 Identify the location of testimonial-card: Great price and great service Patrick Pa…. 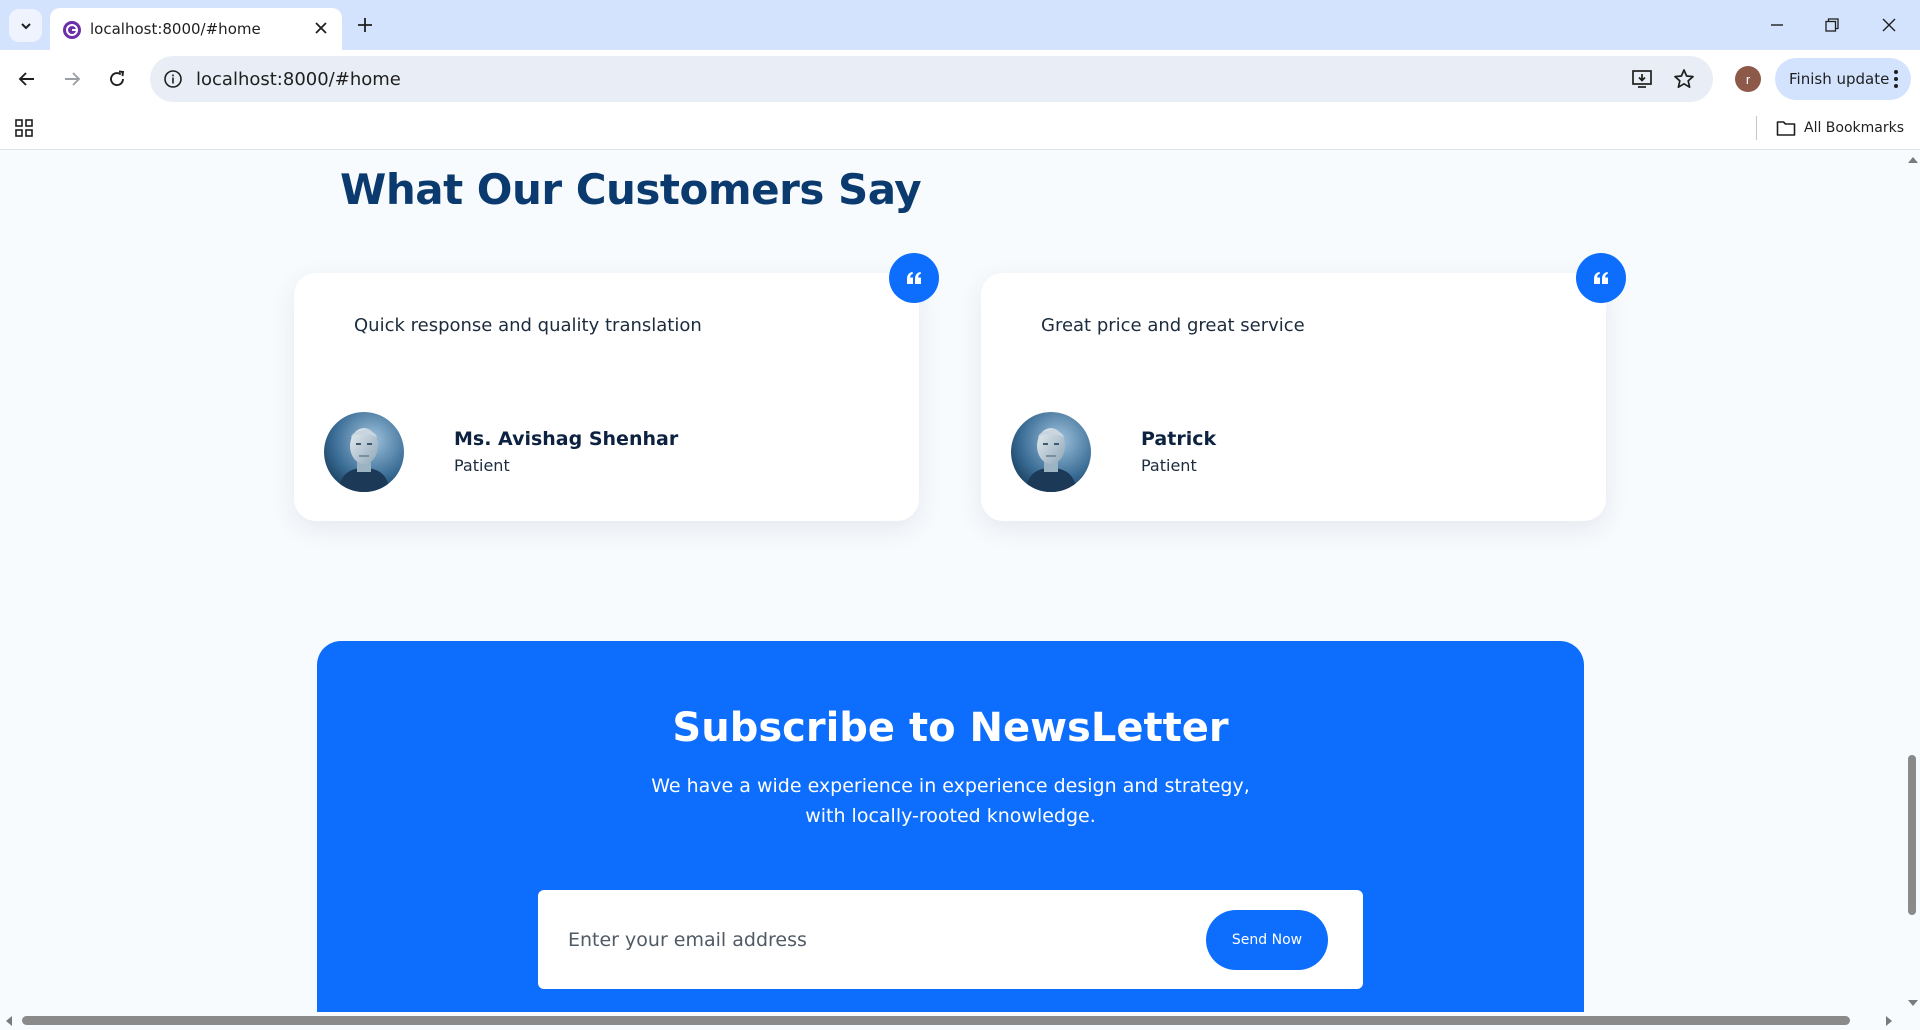
(1303, 387).